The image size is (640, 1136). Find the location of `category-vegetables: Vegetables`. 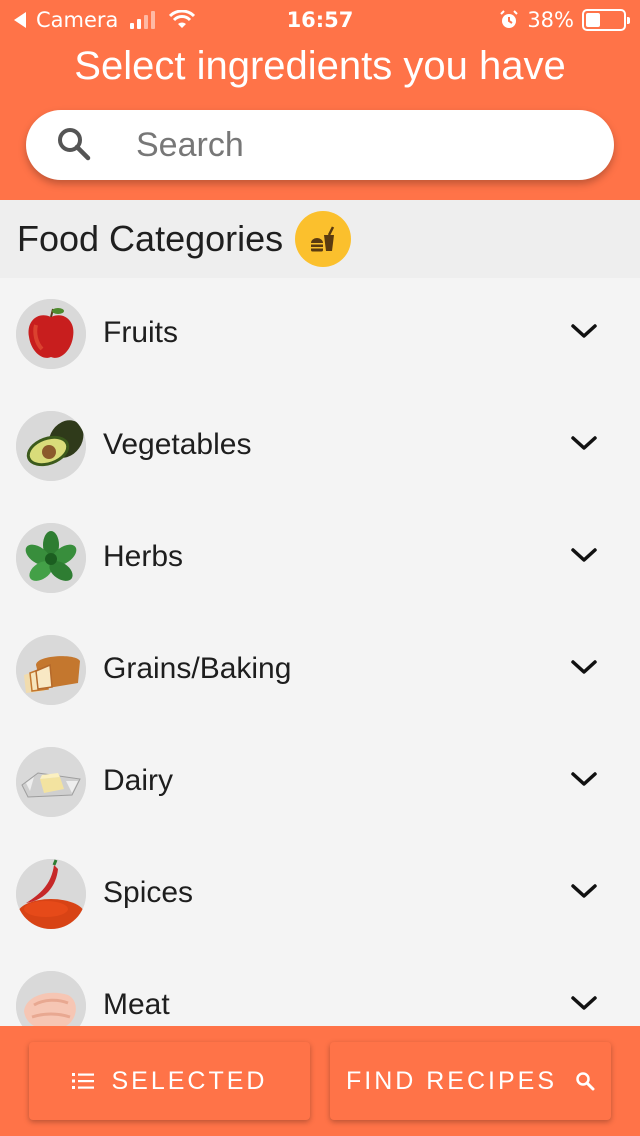

category-vegetables: Vegetables is located at coordinates (320, 446).